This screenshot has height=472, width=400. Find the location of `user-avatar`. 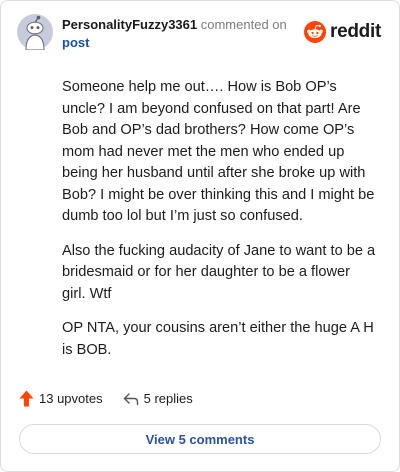

user-avatar is located at coordinates (35, 32).